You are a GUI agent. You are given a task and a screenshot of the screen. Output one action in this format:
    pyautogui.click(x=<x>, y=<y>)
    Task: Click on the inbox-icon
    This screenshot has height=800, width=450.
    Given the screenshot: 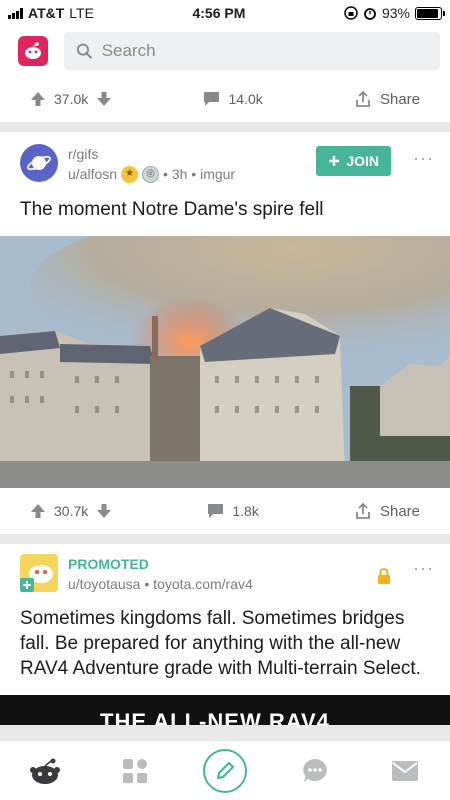 What is the action you would take?
    pyautogui.click(x=405, y=770)
    